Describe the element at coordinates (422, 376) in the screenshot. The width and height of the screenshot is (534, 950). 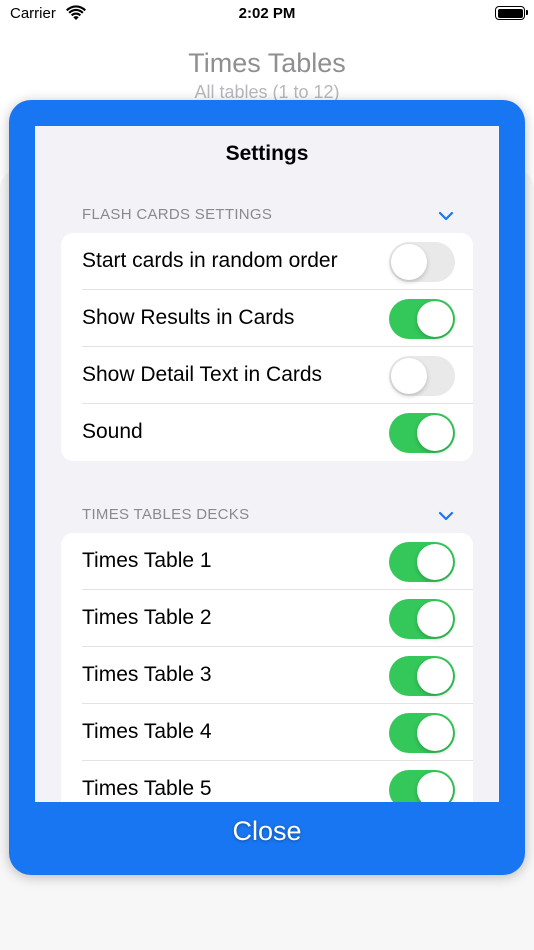
I see `toggle-show-detail` at that location.